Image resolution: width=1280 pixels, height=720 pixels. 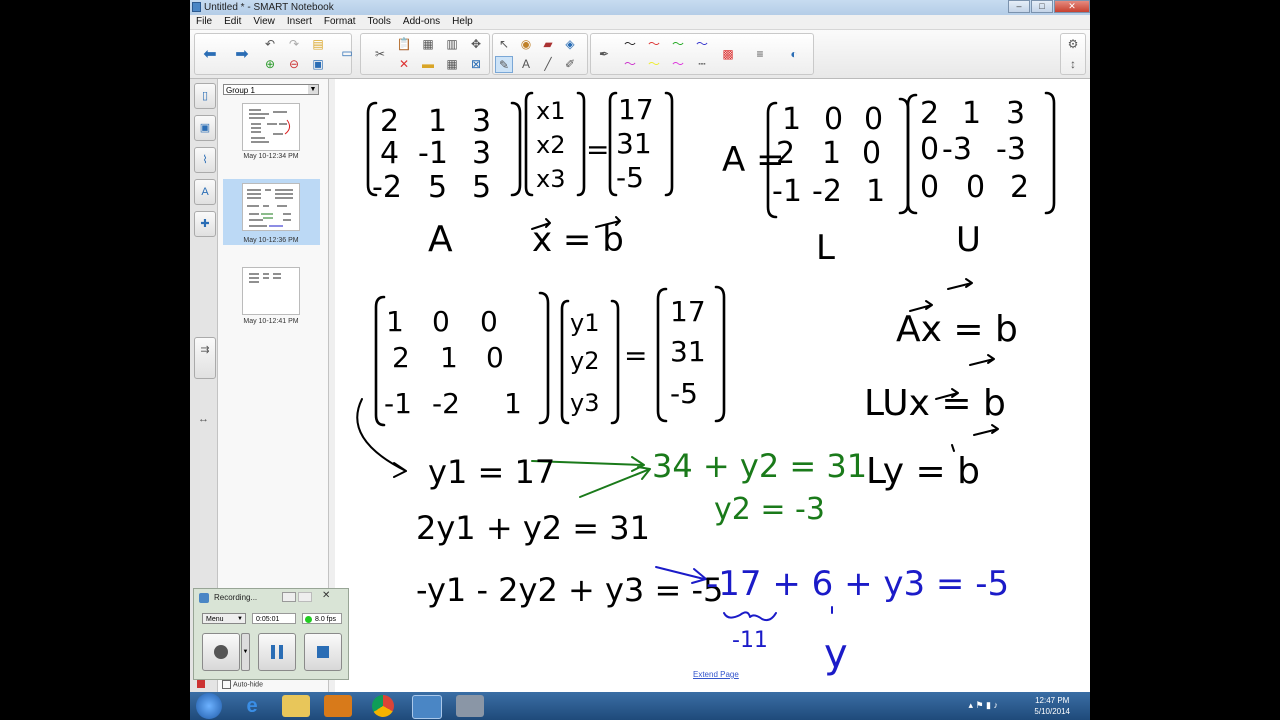 I want to click on magic-pen-icon: ✐, so click(x=570, y=64).